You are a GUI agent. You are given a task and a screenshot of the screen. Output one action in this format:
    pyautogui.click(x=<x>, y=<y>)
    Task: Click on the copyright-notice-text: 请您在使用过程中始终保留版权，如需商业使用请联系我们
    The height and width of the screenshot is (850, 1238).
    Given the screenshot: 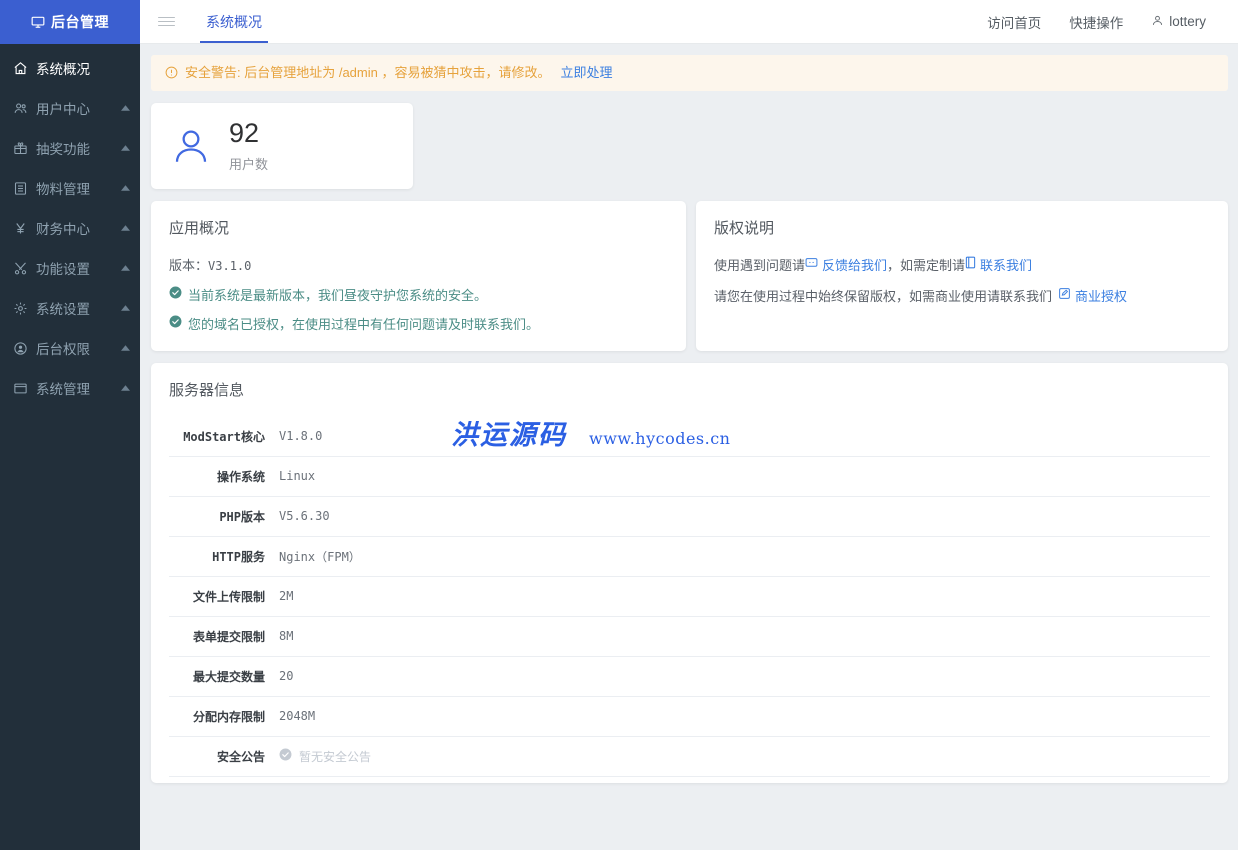 What is the action you would take?
    pyautogui.click(x=883, y=296)
    